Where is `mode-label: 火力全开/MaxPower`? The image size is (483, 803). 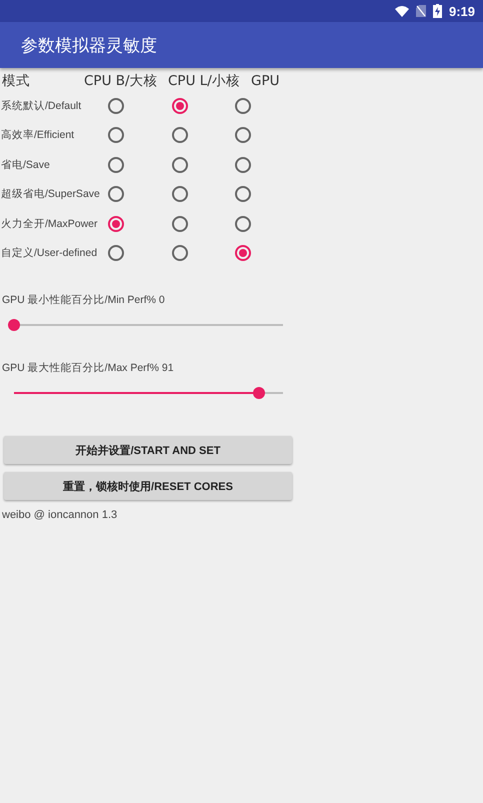 mode-label: 火力全开/MaxPower is located at coordinates (50, 223).